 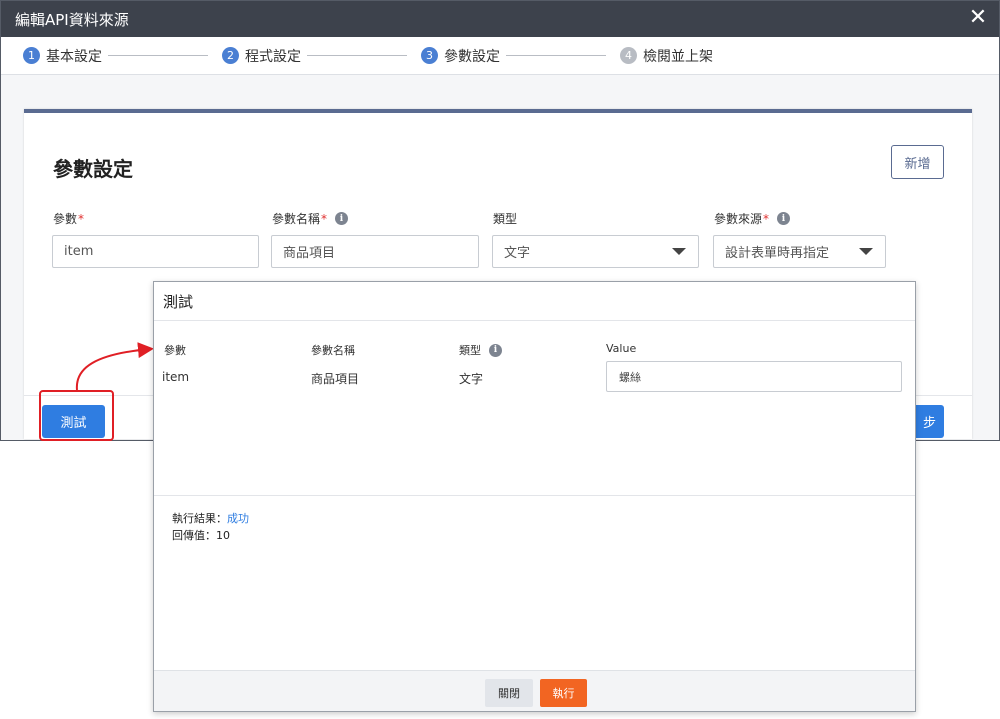 I want to click on source-label: 參數來源 * i, so click(x=752, y=218).